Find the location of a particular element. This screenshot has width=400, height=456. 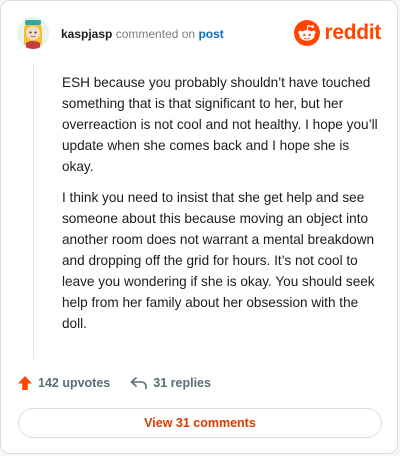

avatar-image is located at coordinates (33, 33).